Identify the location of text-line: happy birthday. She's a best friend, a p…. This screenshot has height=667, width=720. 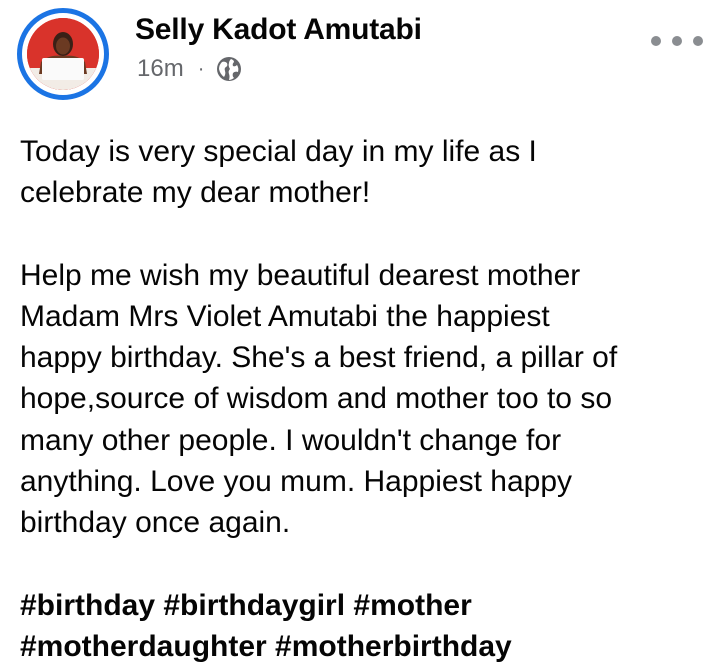
(319, 358).